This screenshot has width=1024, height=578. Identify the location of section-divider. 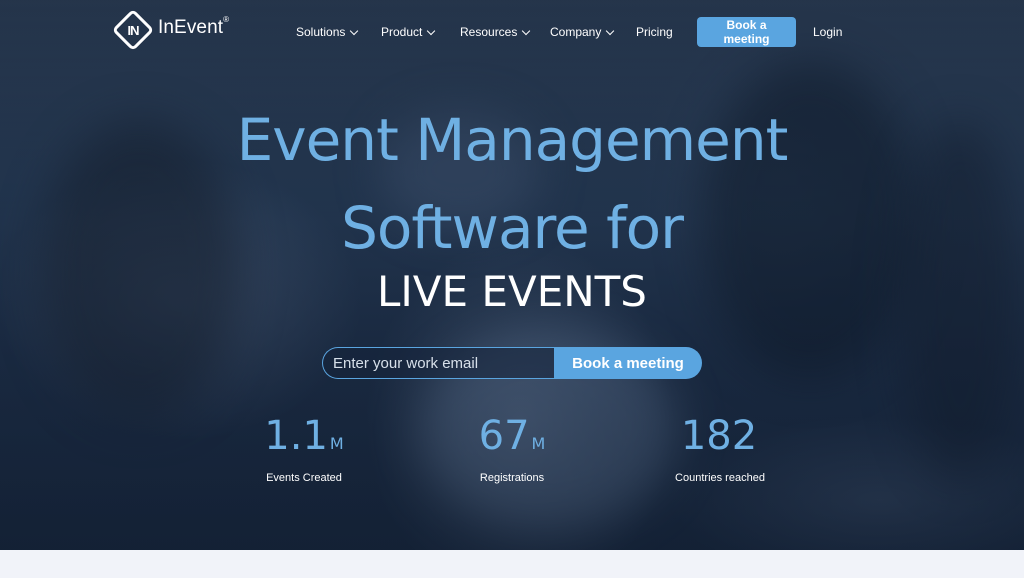
(512, 564).